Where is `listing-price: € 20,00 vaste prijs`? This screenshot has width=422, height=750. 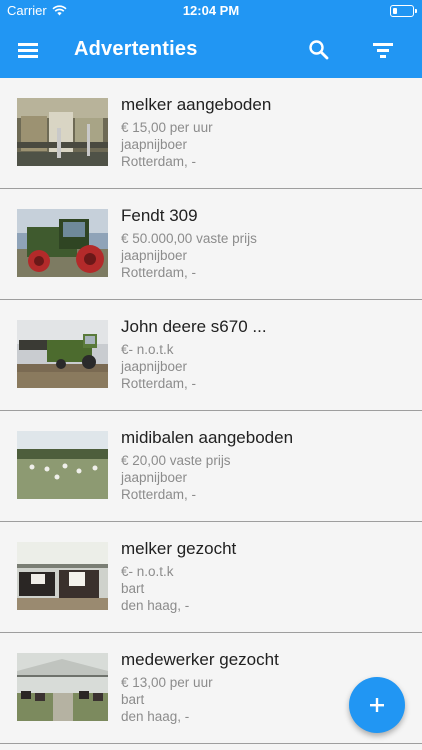 listing-price: € 20,00 vaste prijs is located at coordinates (176, 460).